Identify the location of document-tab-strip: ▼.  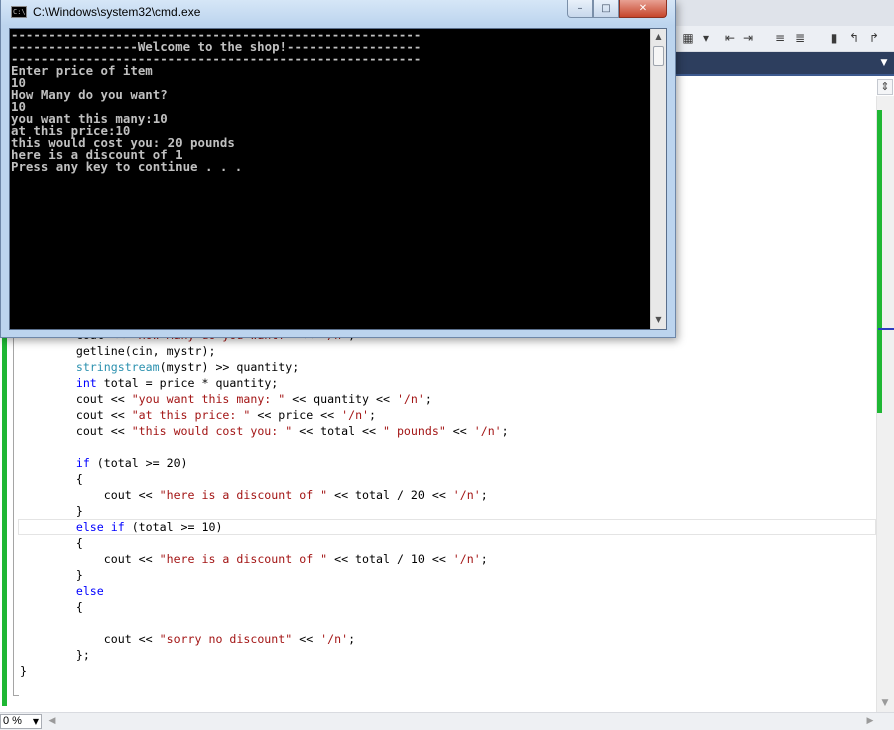
(785, 64).